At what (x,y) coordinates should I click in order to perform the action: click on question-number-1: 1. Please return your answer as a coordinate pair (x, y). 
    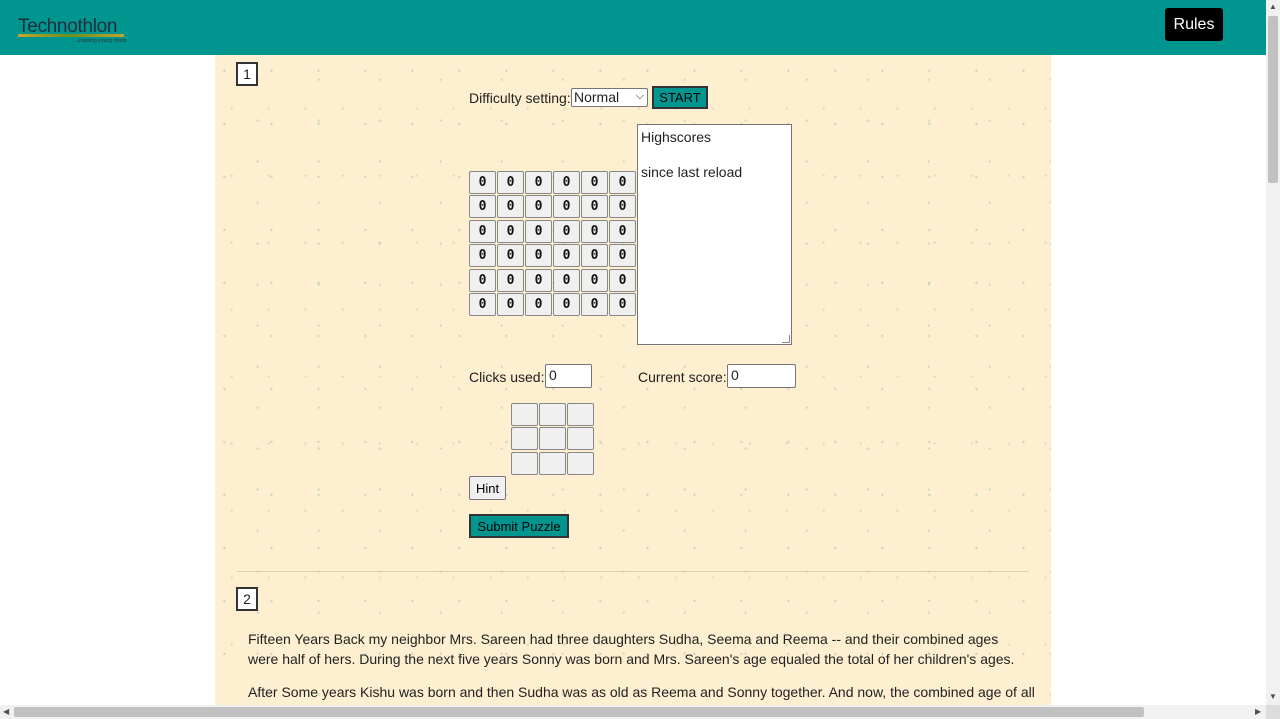
    Looking at the image, I should click on (247, 74).